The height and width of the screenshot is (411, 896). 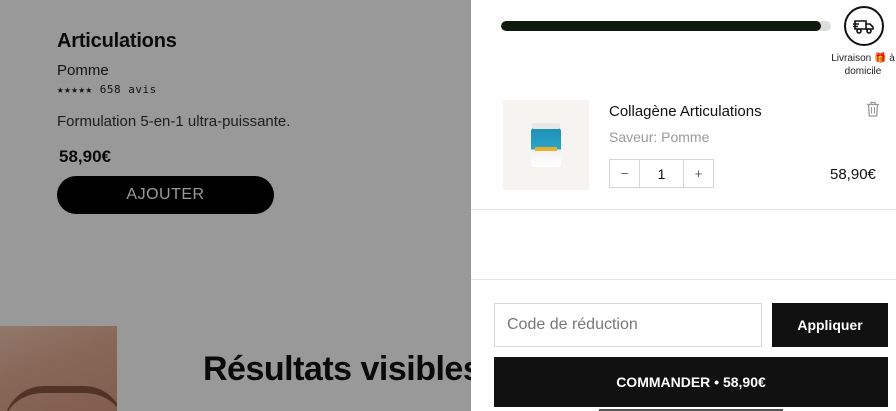 I want to click on product-thumbnail, so click(x=546, y=145).